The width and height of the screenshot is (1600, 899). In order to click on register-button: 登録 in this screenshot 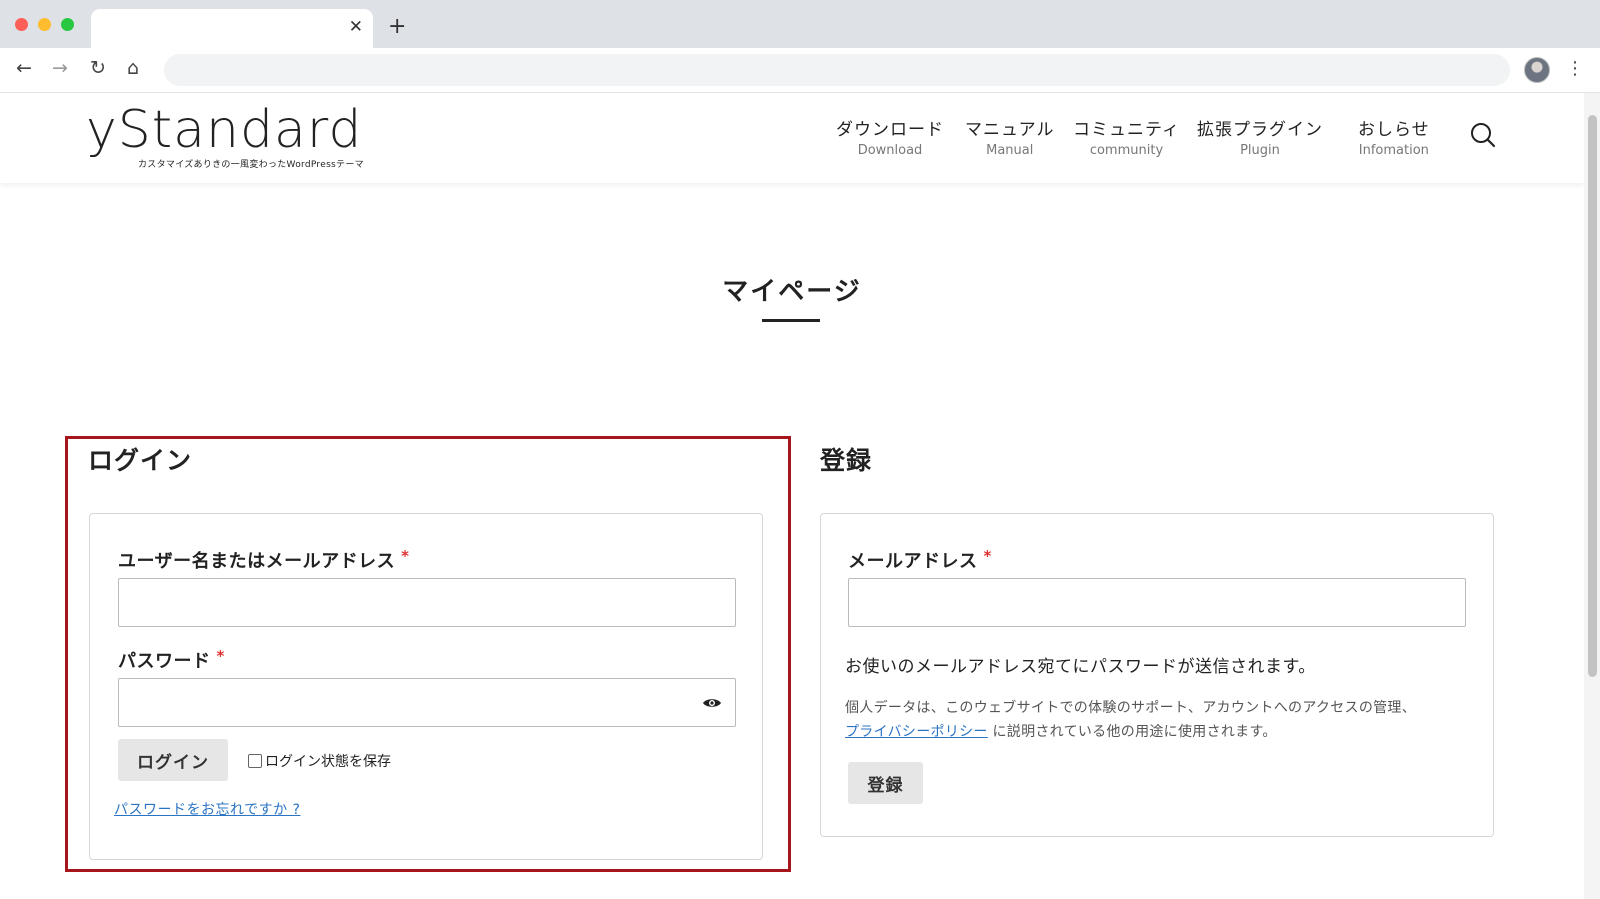, I will do `click(885, 783)`.